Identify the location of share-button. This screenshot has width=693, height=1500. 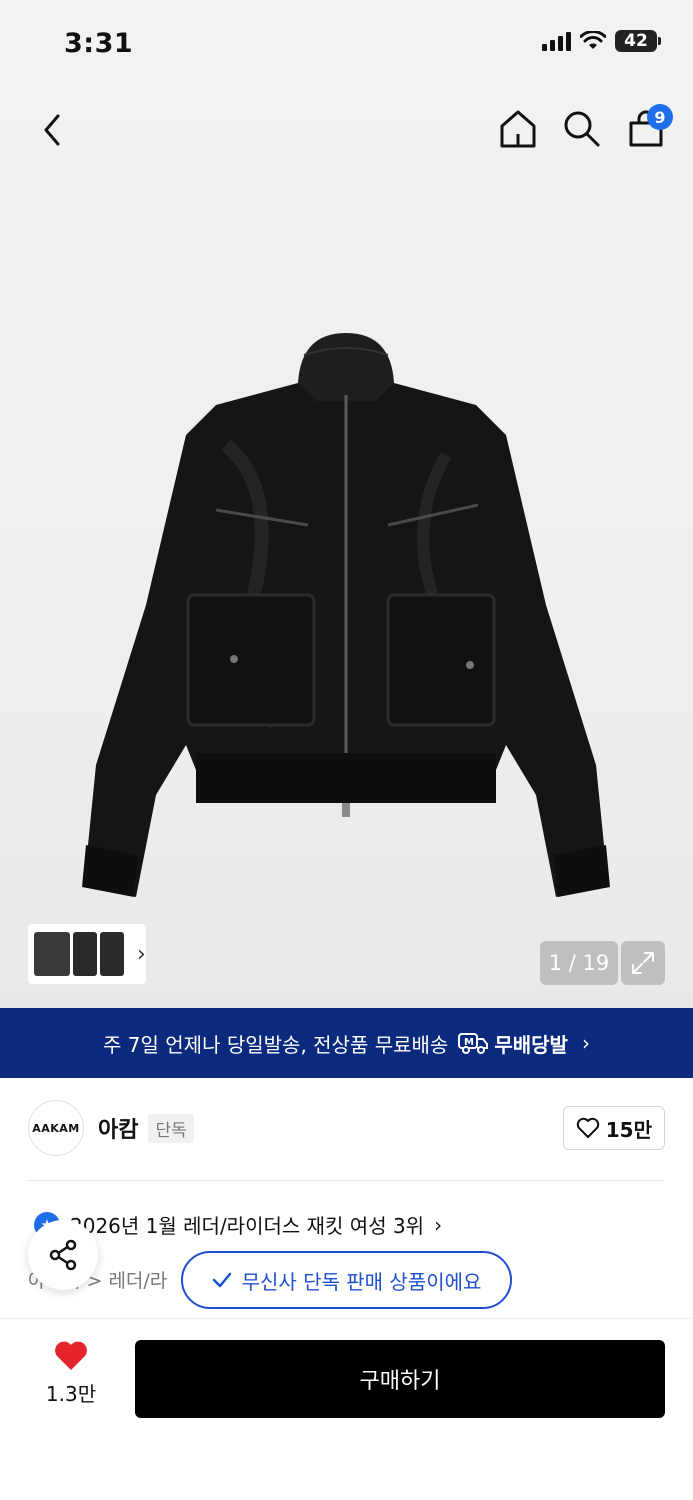
(63, 1255).